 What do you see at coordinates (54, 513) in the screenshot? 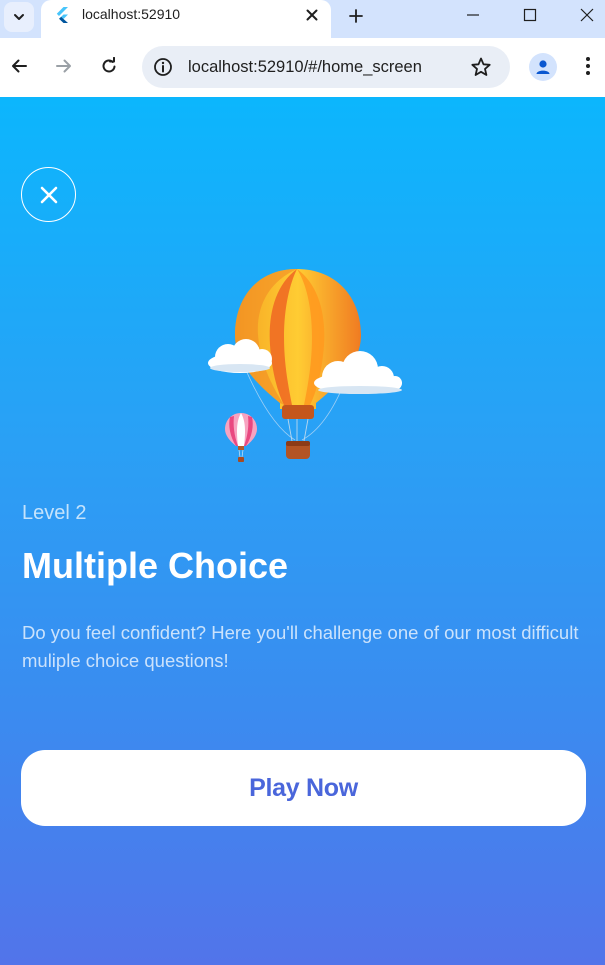
I see `level-label: Level 2` at bounding box center [54, 513].